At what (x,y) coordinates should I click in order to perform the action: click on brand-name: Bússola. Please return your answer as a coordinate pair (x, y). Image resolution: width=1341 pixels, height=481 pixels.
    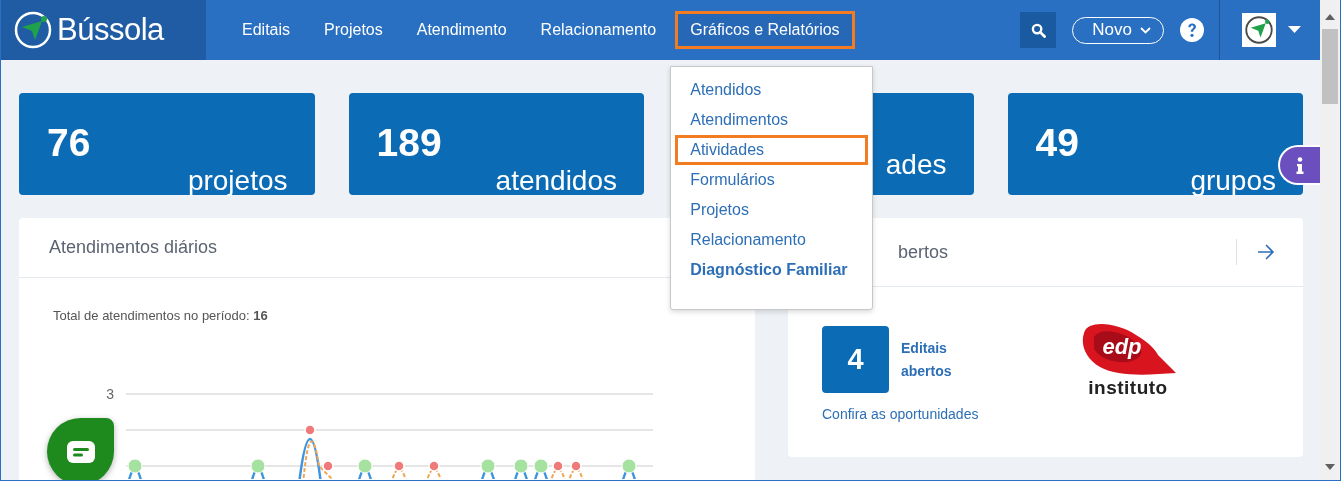
    Looking at the image, I should click on (110, 30).